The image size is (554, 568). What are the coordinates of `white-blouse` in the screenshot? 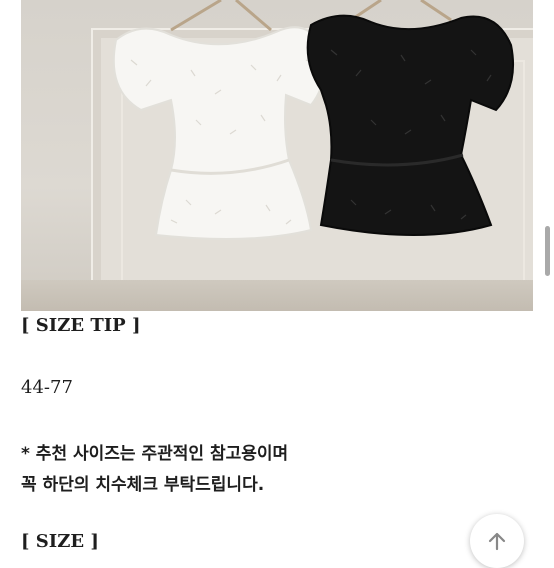 It's located at (219, 133).